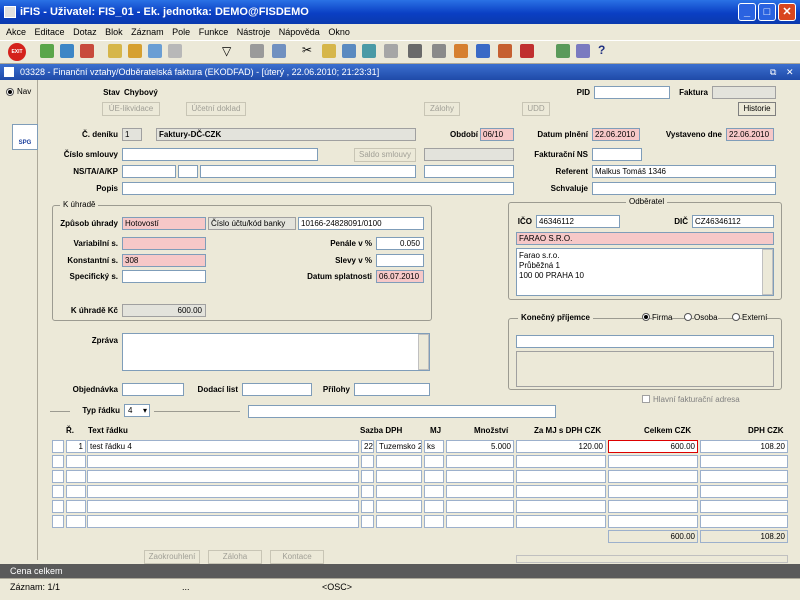  Describe the element at coordinates (181, 32) in the screenshot. I see `menu-pole: Pole` at that location.